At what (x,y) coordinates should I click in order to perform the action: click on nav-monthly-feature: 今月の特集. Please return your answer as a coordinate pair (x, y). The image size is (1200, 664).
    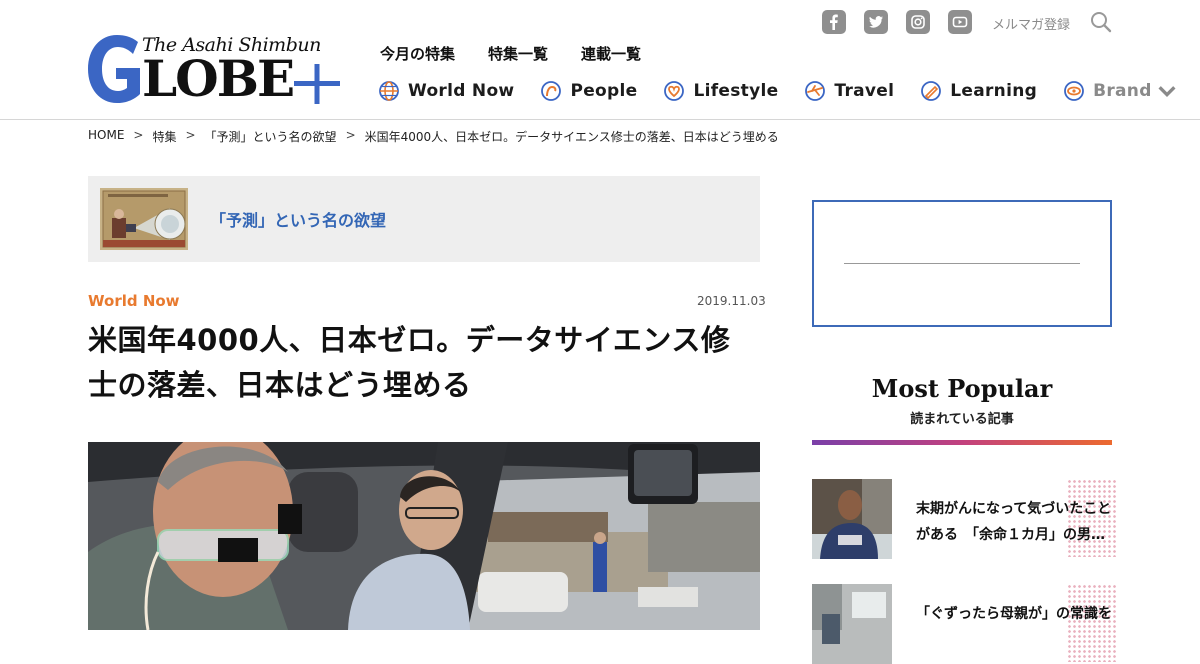
    Looking at the image, I should click on (417, 53).